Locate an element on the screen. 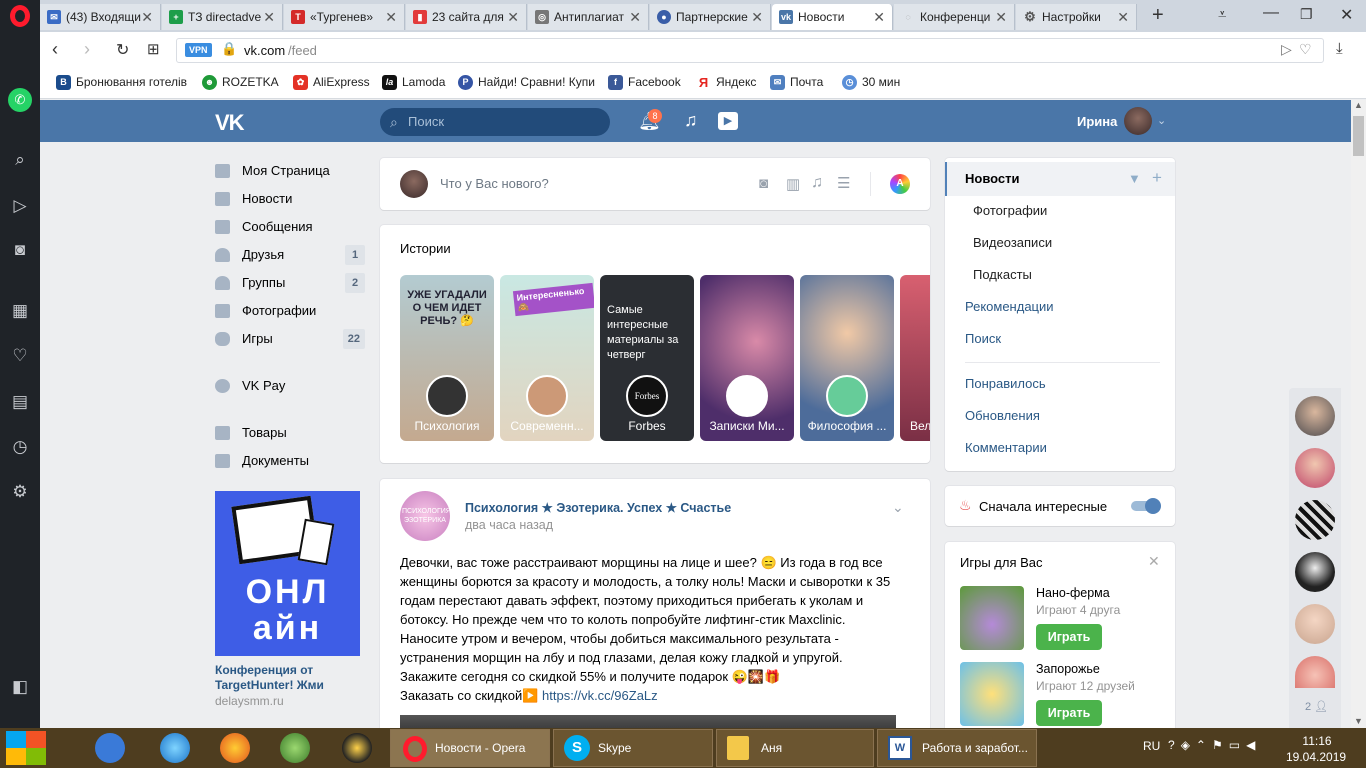 The height and width of the screenshot is (768, 1366). menu-messages: Сообщения is located at coordinates (290, 227).